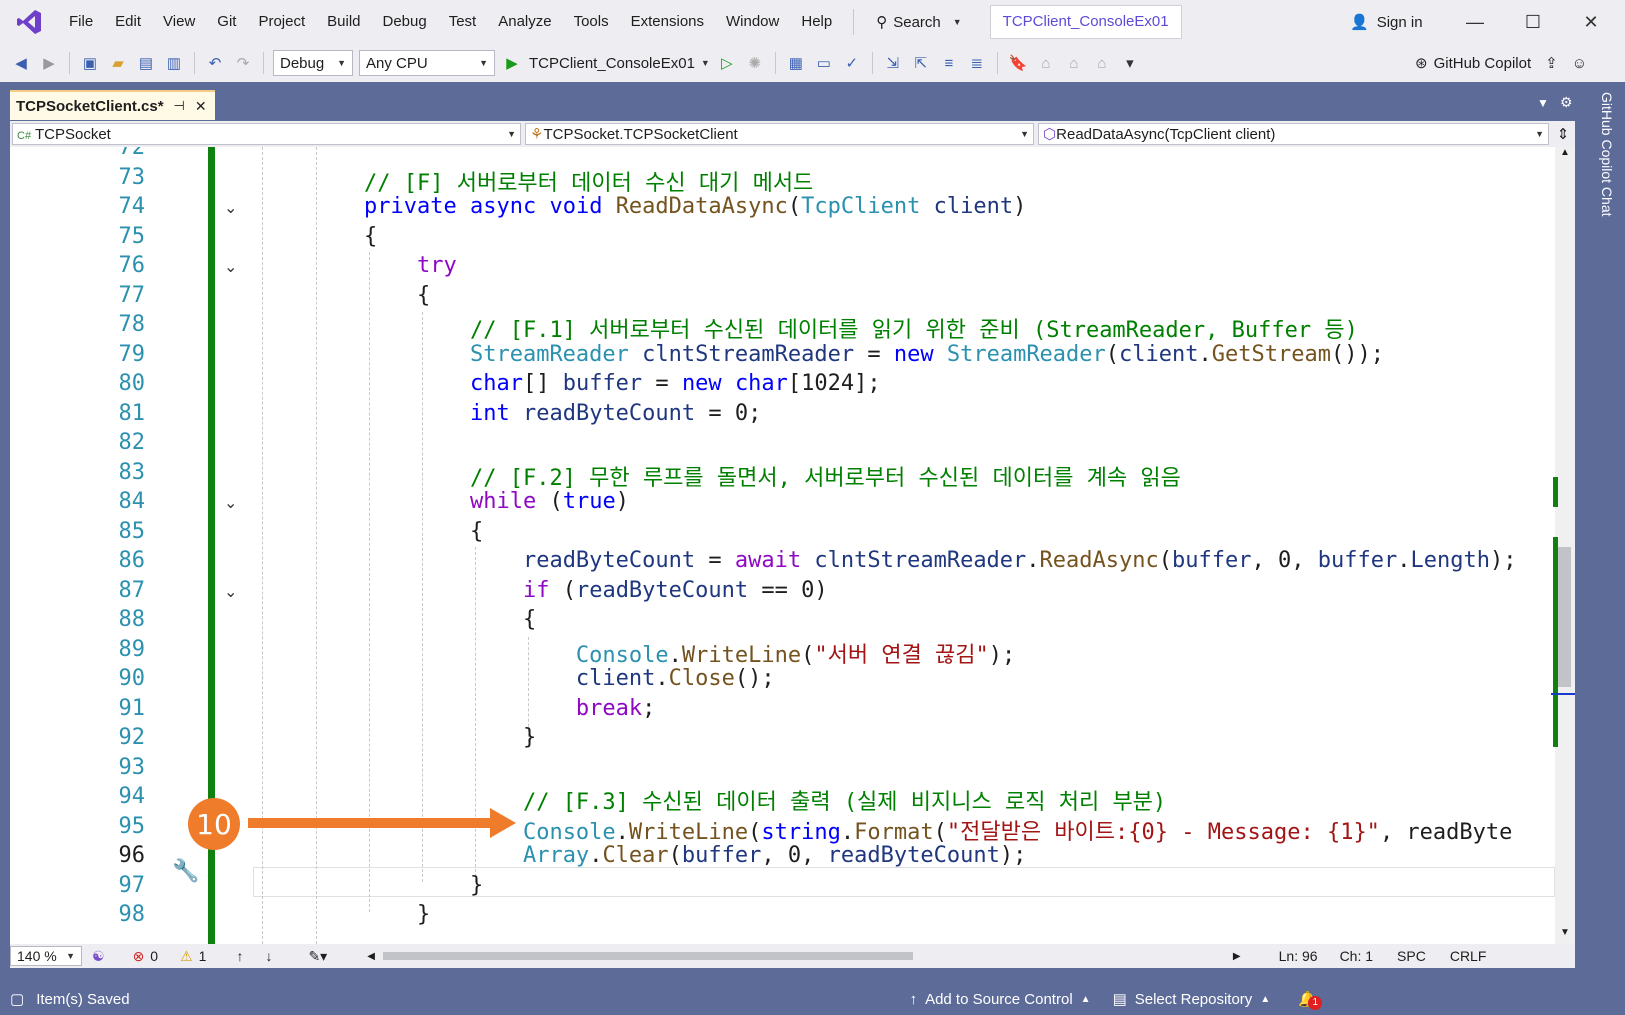 This screenshot has width=1625, height=1015. What do you see at coordinates (596, 590) in the screenshot?
I see `code-line: if (readByteCount == 0)` at bounding box center [596, 590].